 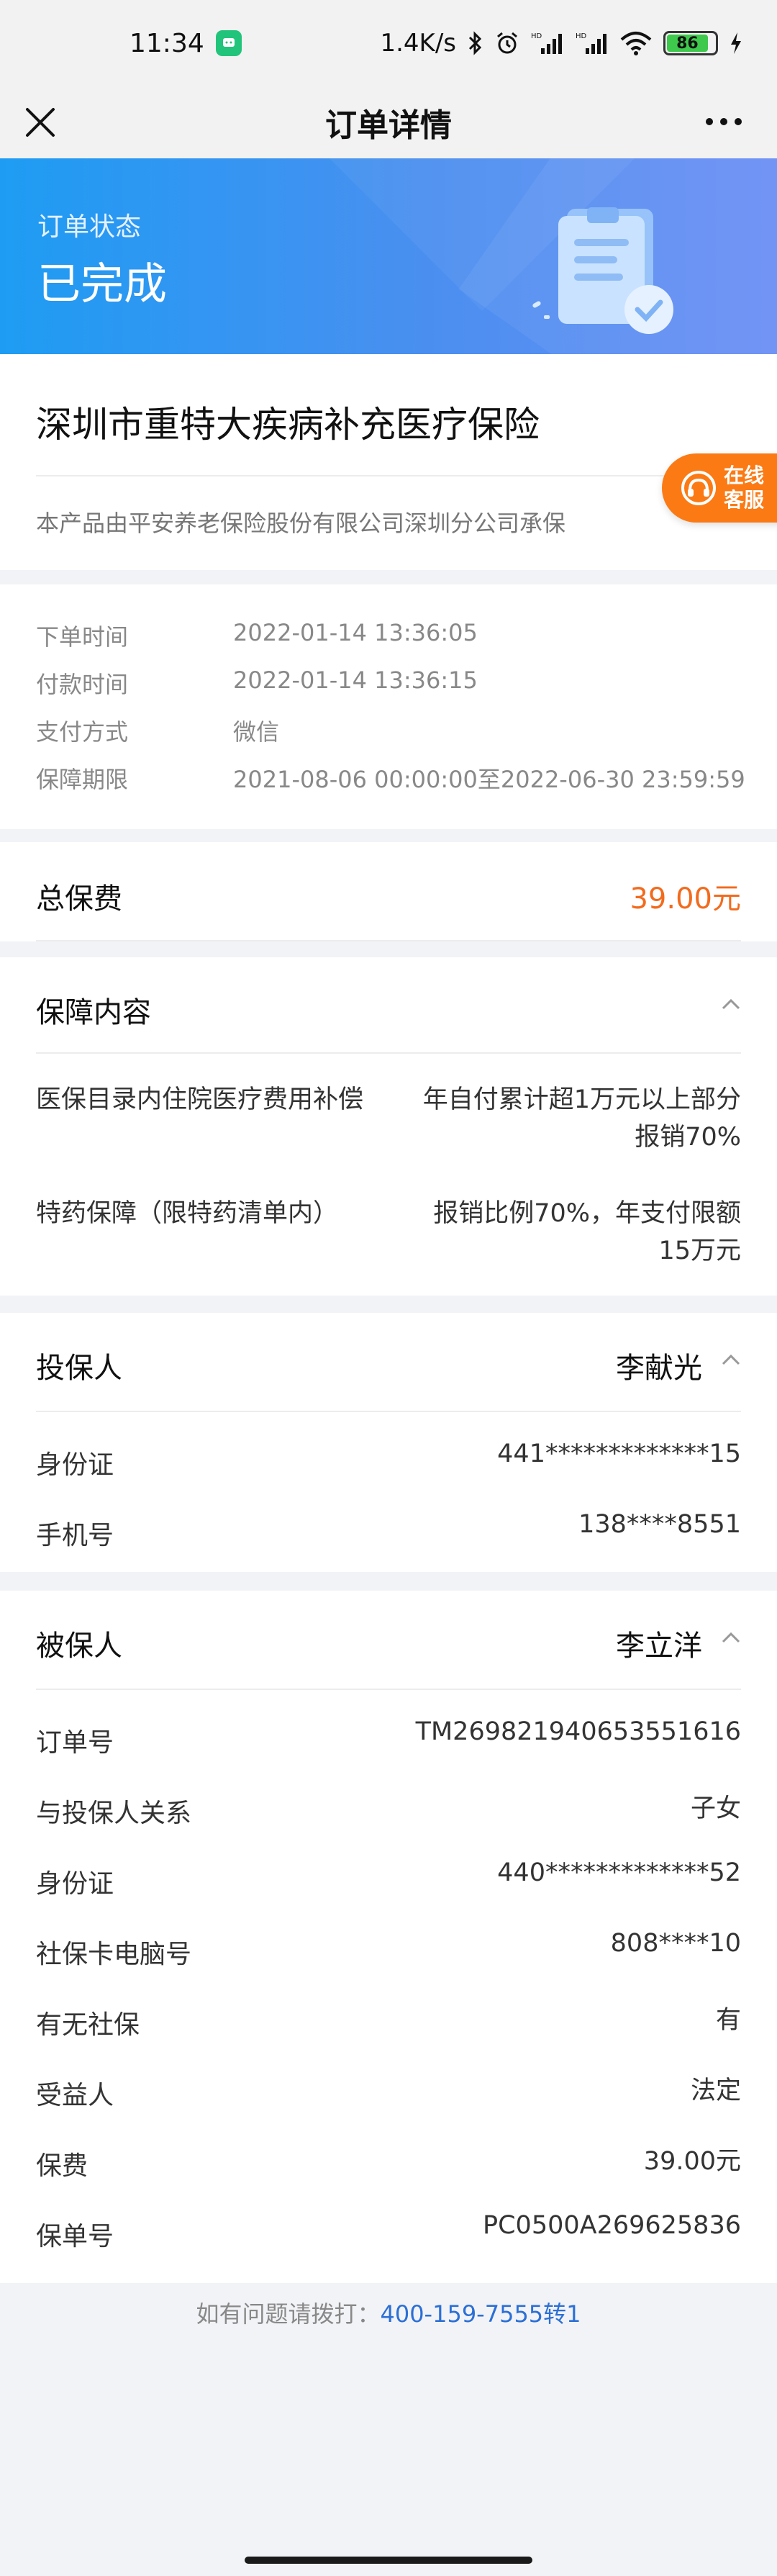 What do you see at coordinates (75, 1535) in the screenshot?
I see `phone-label: 手机号` at bounding box center [75, 1535].